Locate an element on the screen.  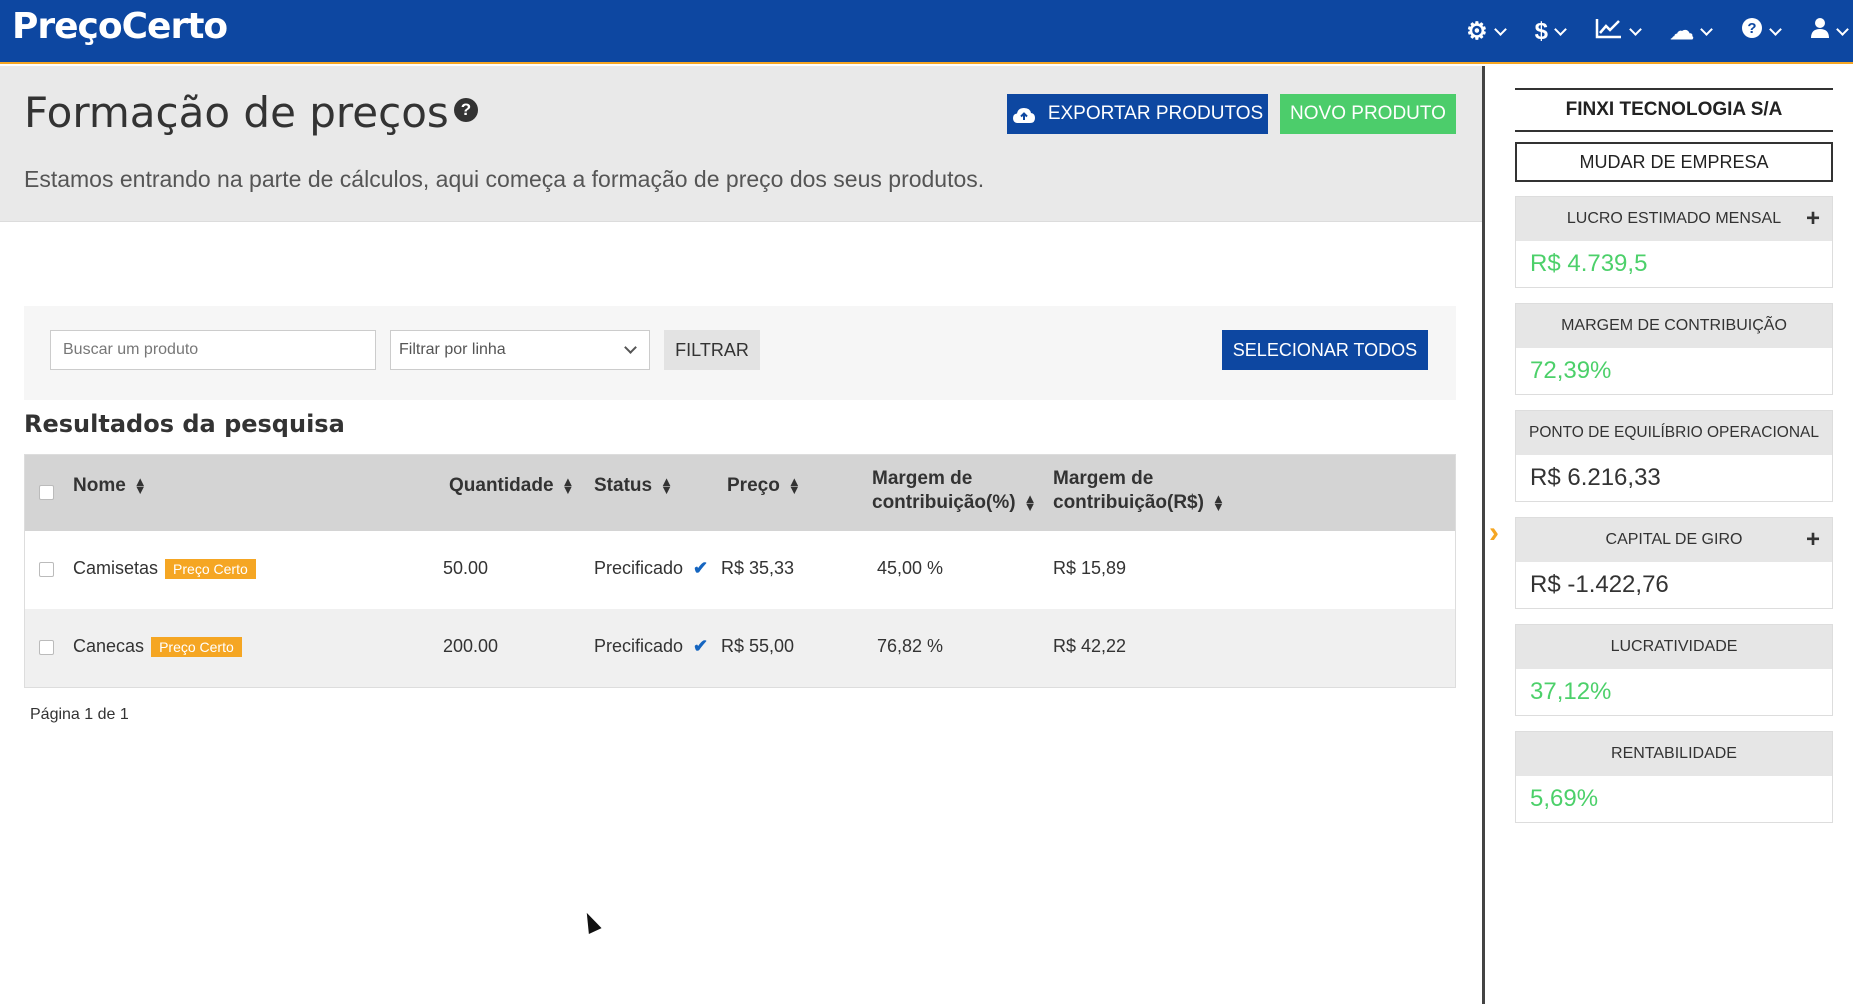
cell-margin-rs: R$ 42,22 is located at coordinates (1090, 646).